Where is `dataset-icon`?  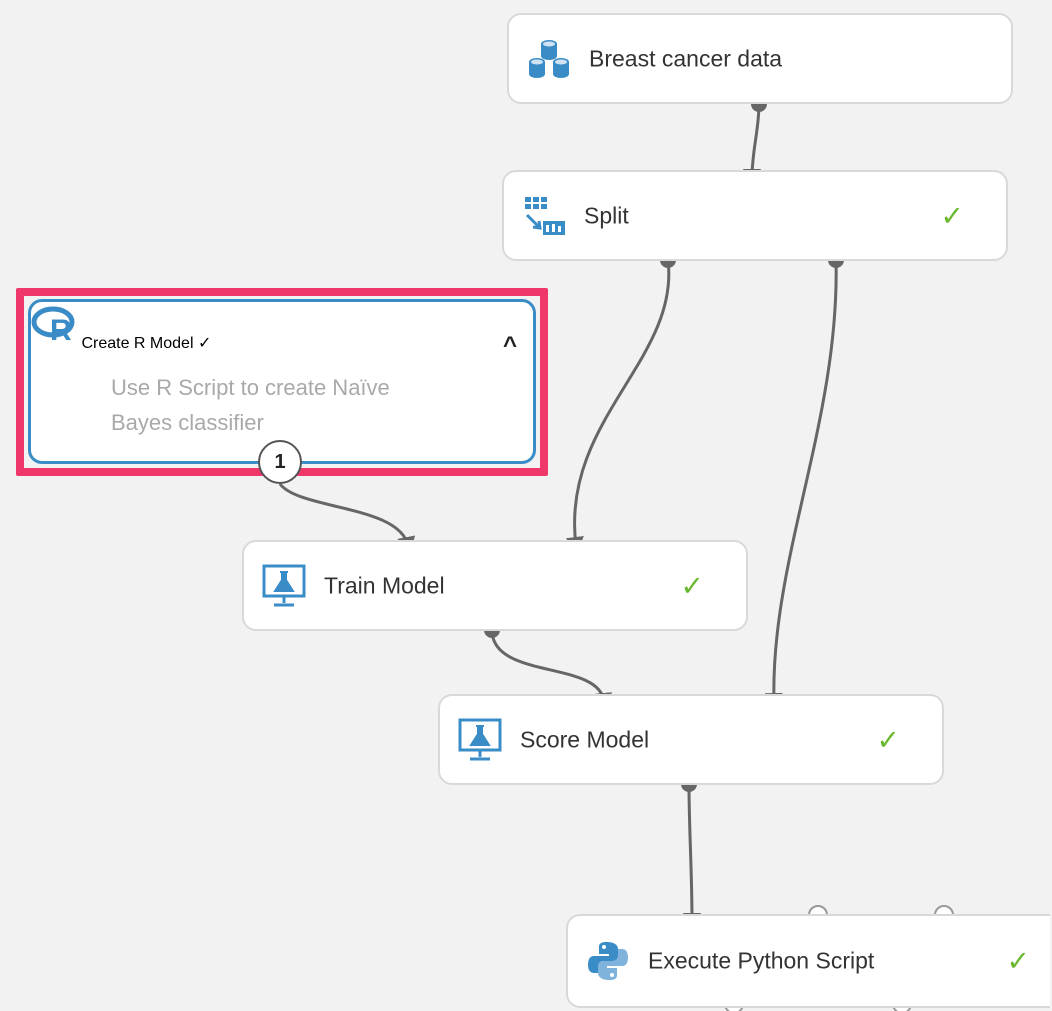 dataset-icon is located at coordinates (549, 59).